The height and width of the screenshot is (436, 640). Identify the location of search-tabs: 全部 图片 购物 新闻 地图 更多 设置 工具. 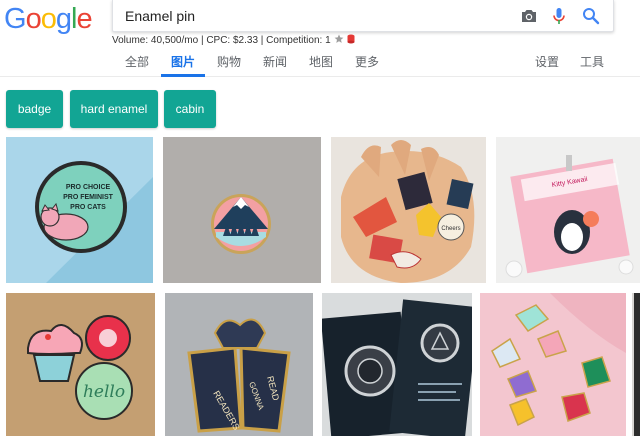
(320, 60).